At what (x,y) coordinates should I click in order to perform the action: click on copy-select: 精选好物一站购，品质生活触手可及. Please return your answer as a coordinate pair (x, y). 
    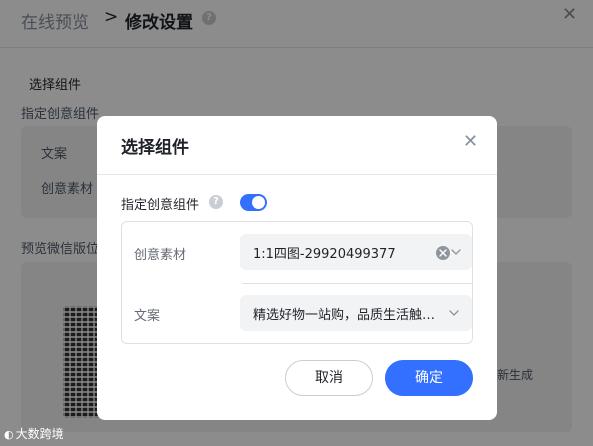
    Looking at the image, I should click on (356, 313).